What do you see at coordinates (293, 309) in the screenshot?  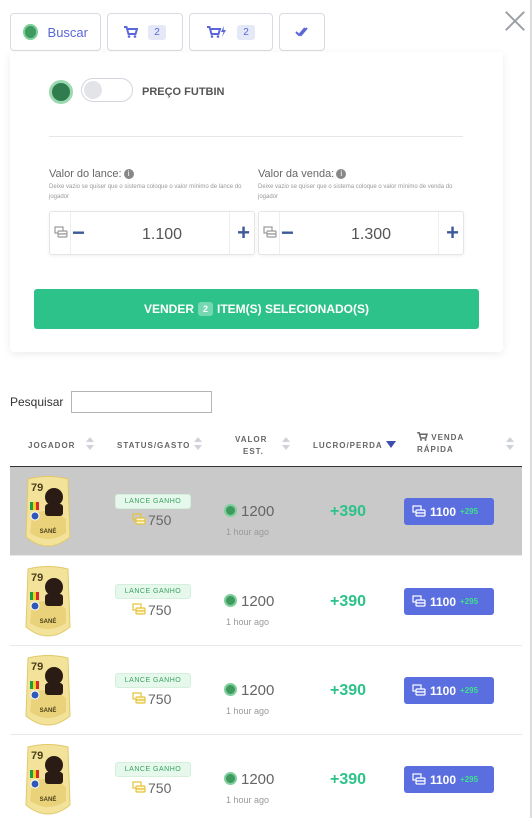 I see `sell-button-suffix: ITEM(S) SELECIONADO(S)` at bounding box center [293, 309].